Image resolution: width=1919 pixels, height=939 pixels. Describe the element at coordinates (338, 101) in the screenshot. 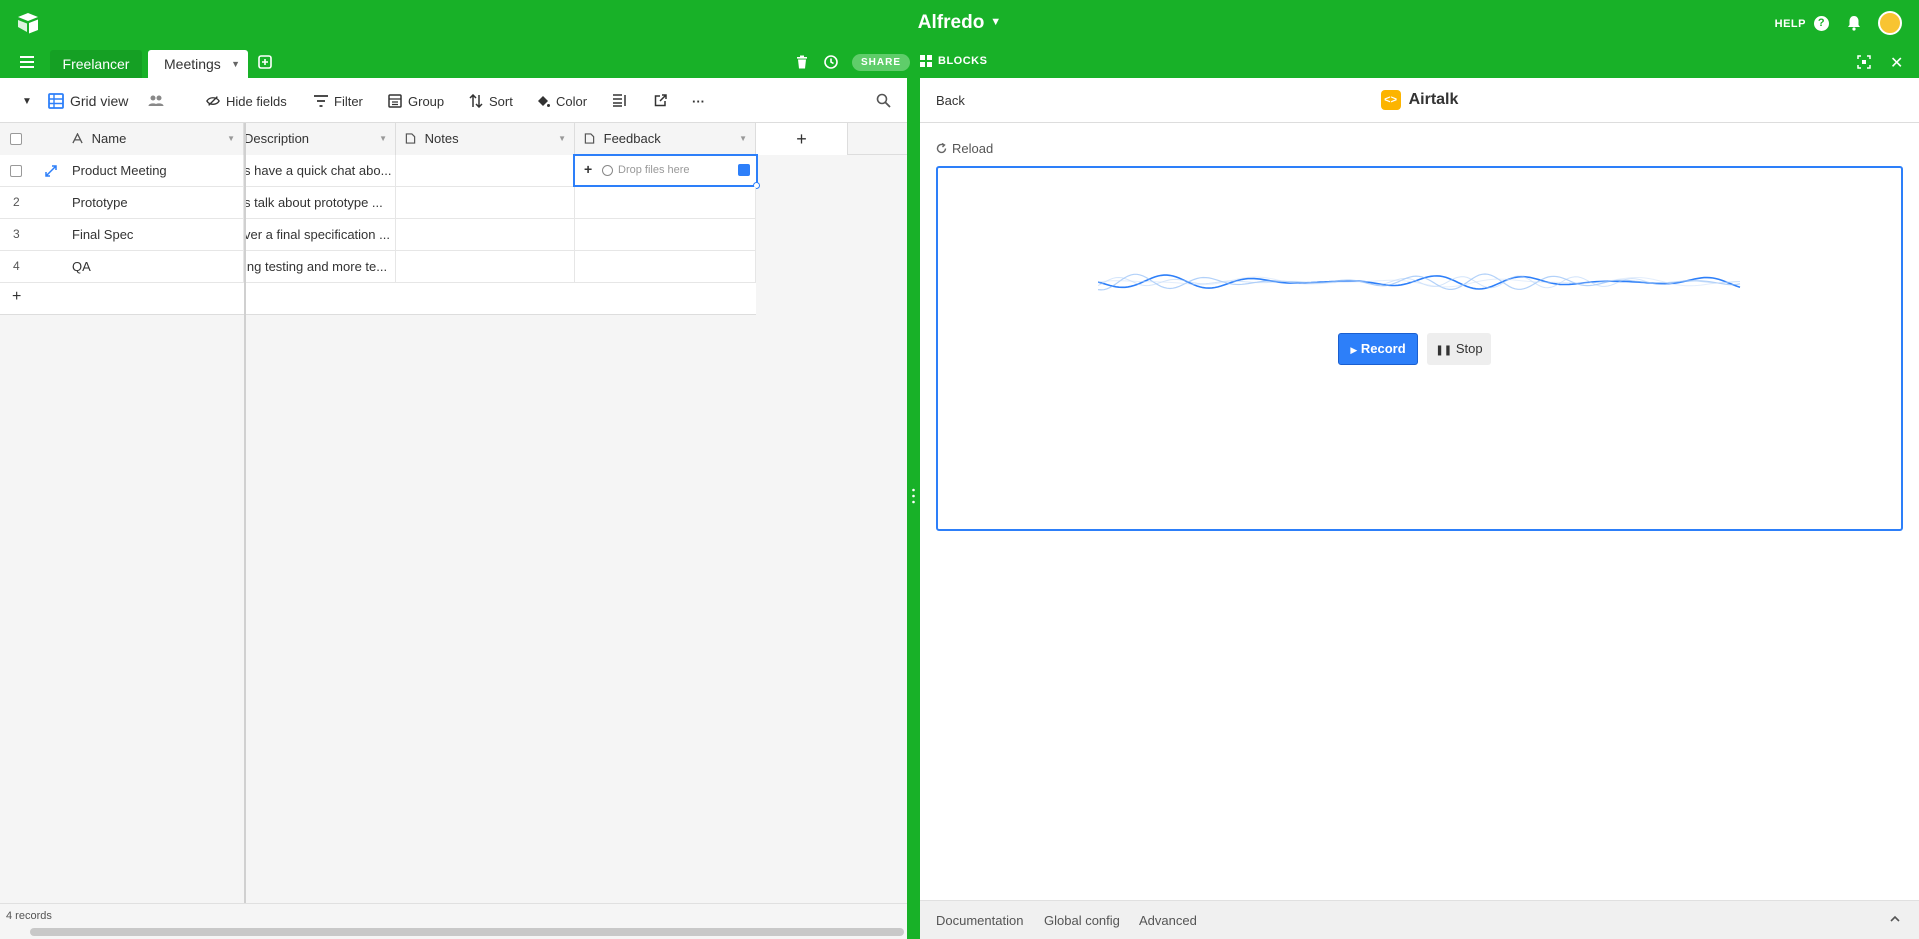

I see `filter-button: Filter` at that location.